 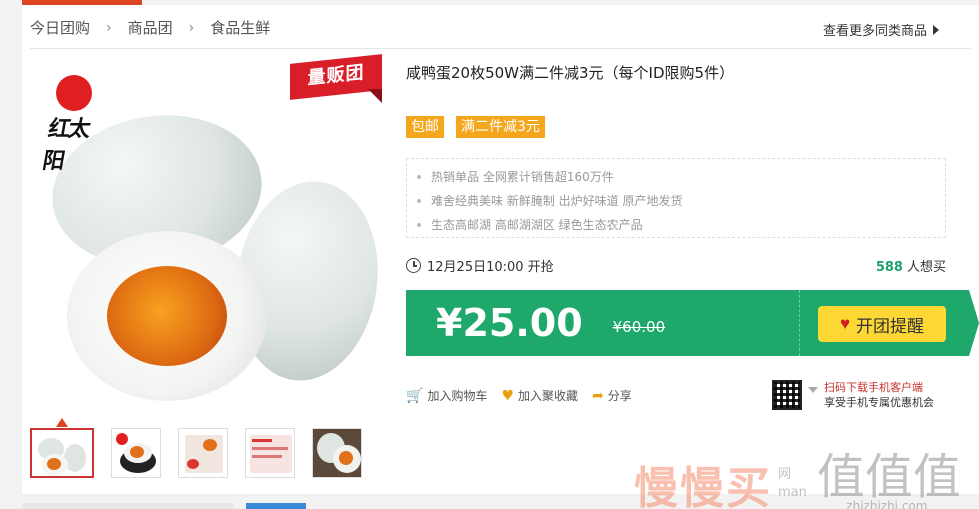 I want to click on feature-text: 难舍经典美味 新鲜腌制 出炉好味道 原产地发货, so click(x=557, y=201).